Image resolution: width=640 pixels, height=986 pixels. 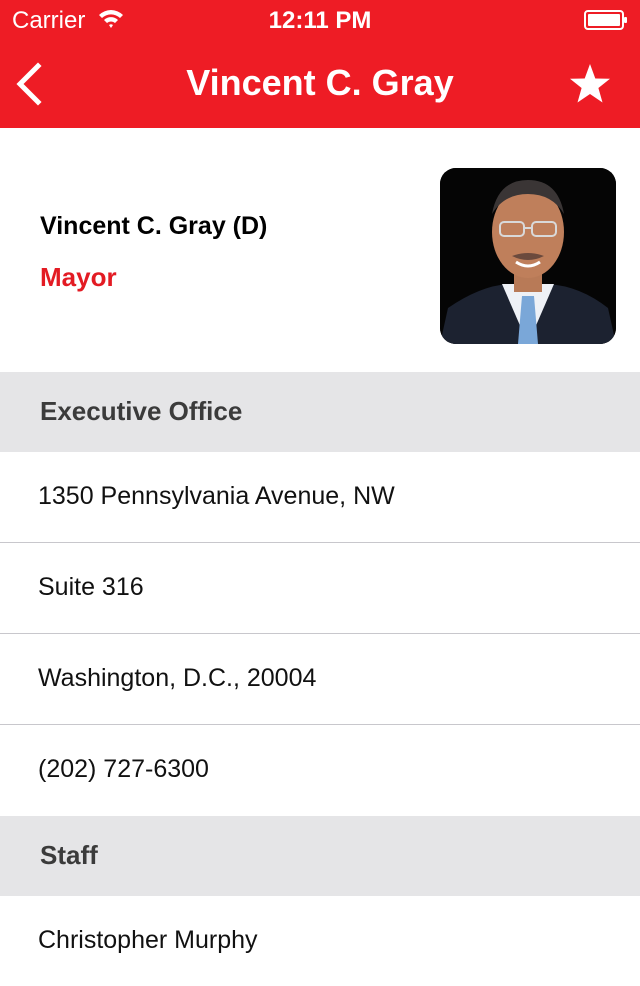 I want to click on chevron-left-icon, so click(x=29, y=84).